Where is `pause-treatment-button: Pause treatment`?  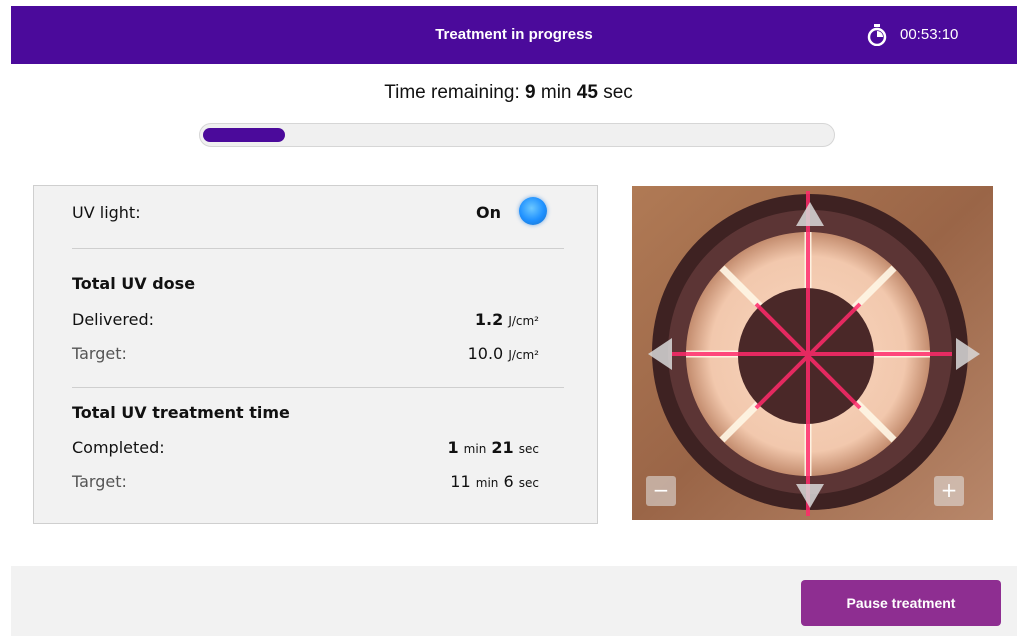
pause-treatment-button: Pause treatment is located at coordinates (901, 603).